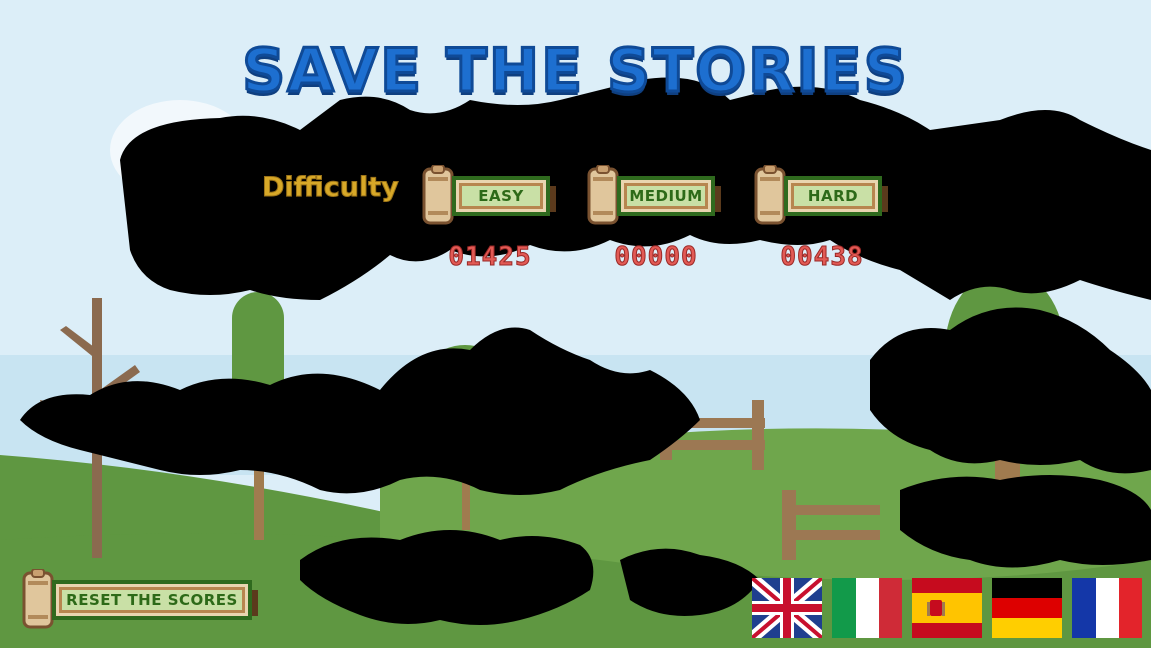 This screenshot has height=648, width=1151. What do you see at coordinates (833, 196) in the screenshot?
I see `hard-label: HARD` at bounding box center [833, 196].